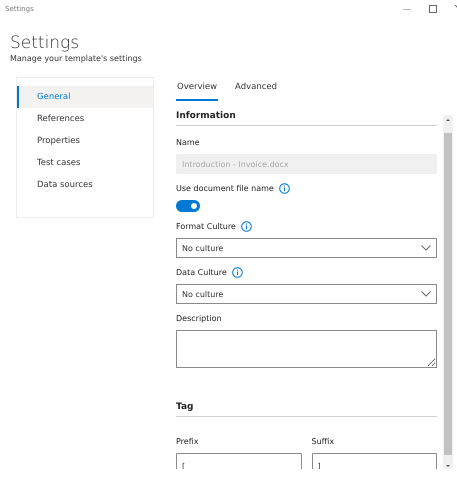 This screenshot has height=477, width=457. Describe the element at coordinates (85, 97) in the screenshot. I see `sidebar-item: General` at that location.